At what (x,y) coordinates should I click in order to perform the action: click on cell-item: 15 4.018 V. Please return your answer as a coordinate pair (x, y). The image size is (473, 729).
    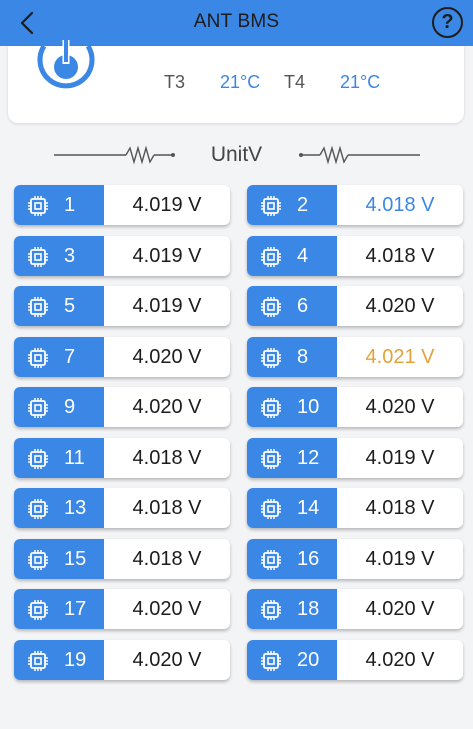
    Looking at the image, I should click on (122, 558).